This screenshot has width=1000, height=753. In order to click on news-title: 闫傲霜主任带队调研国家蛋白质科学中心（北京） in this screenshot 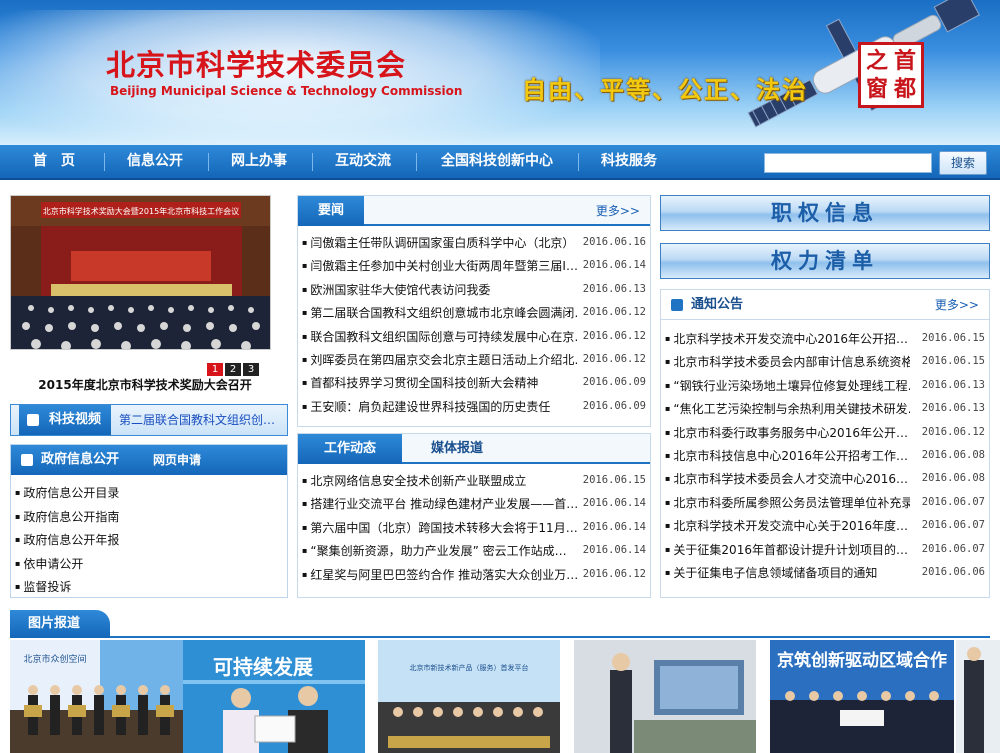, I will do `click(438, 243)`.